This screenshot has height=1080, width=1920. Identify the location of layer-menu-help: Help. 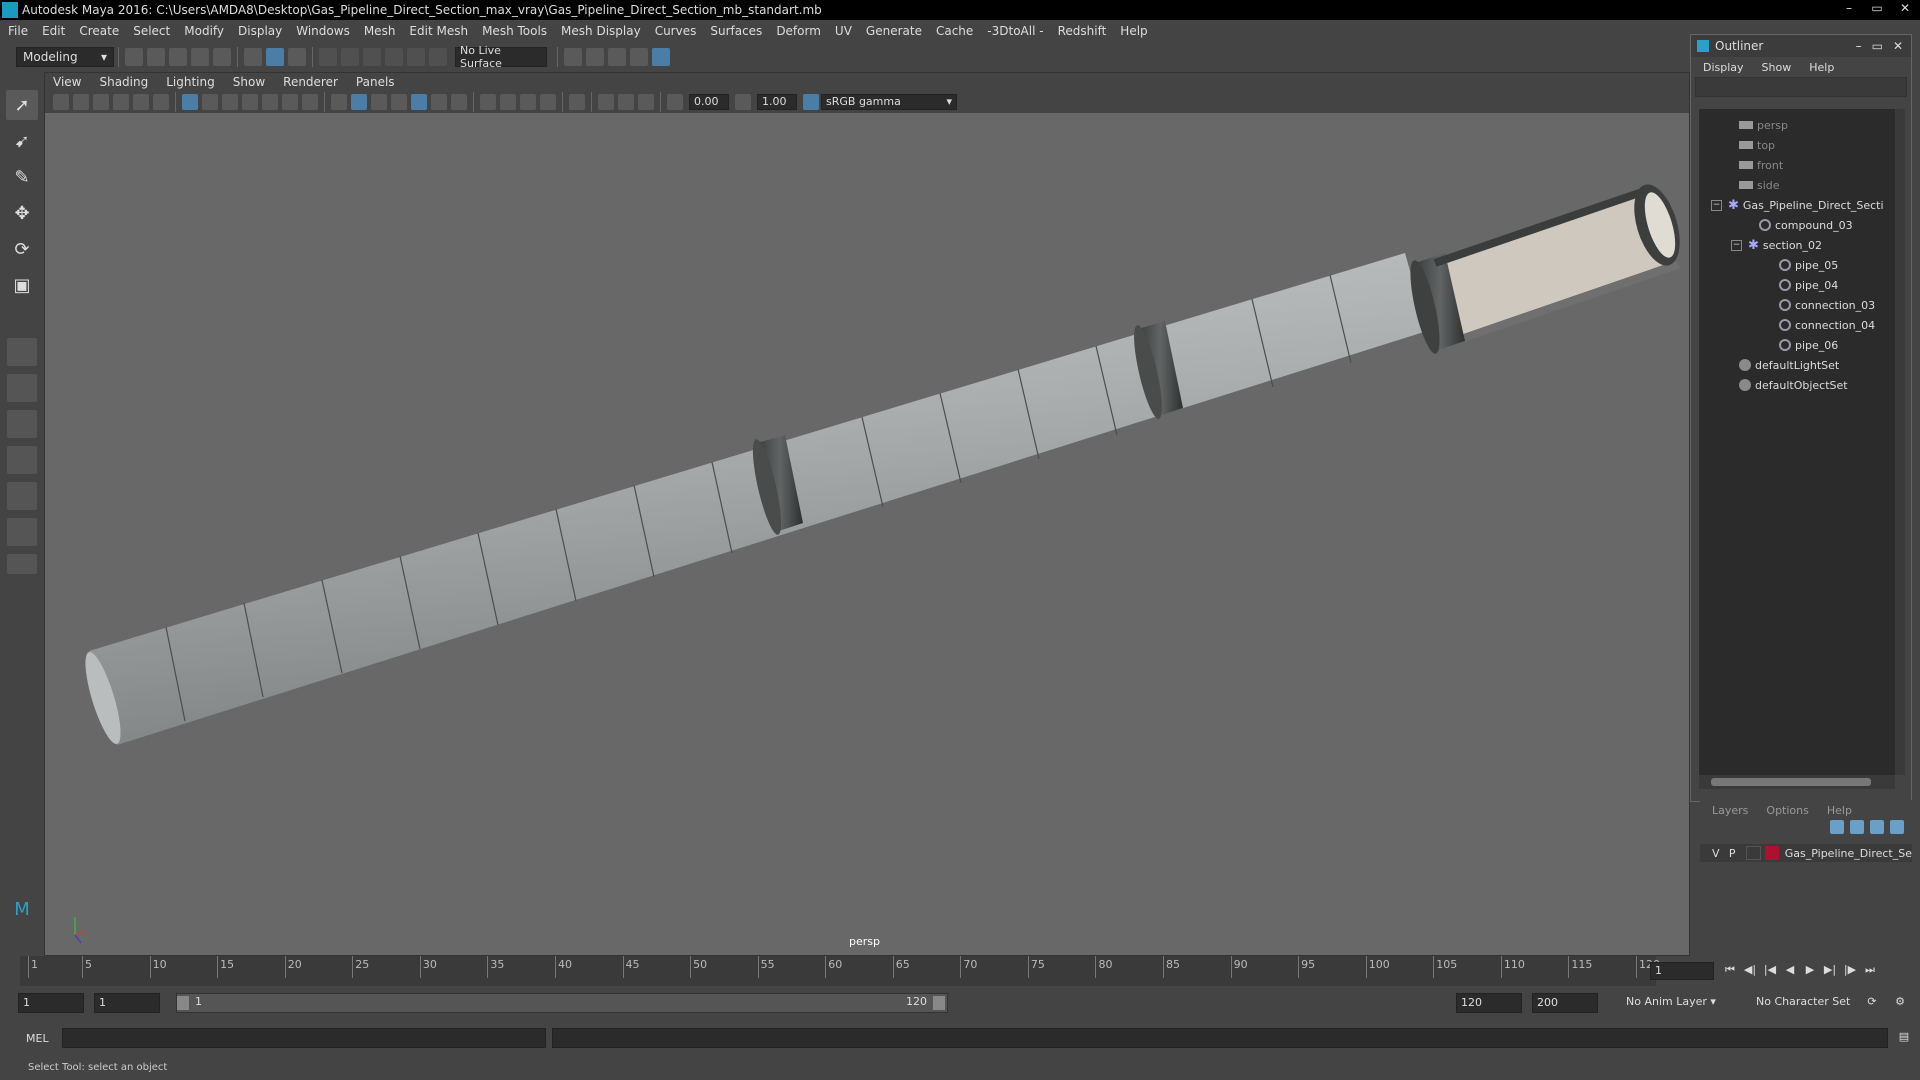
(1839, 810).